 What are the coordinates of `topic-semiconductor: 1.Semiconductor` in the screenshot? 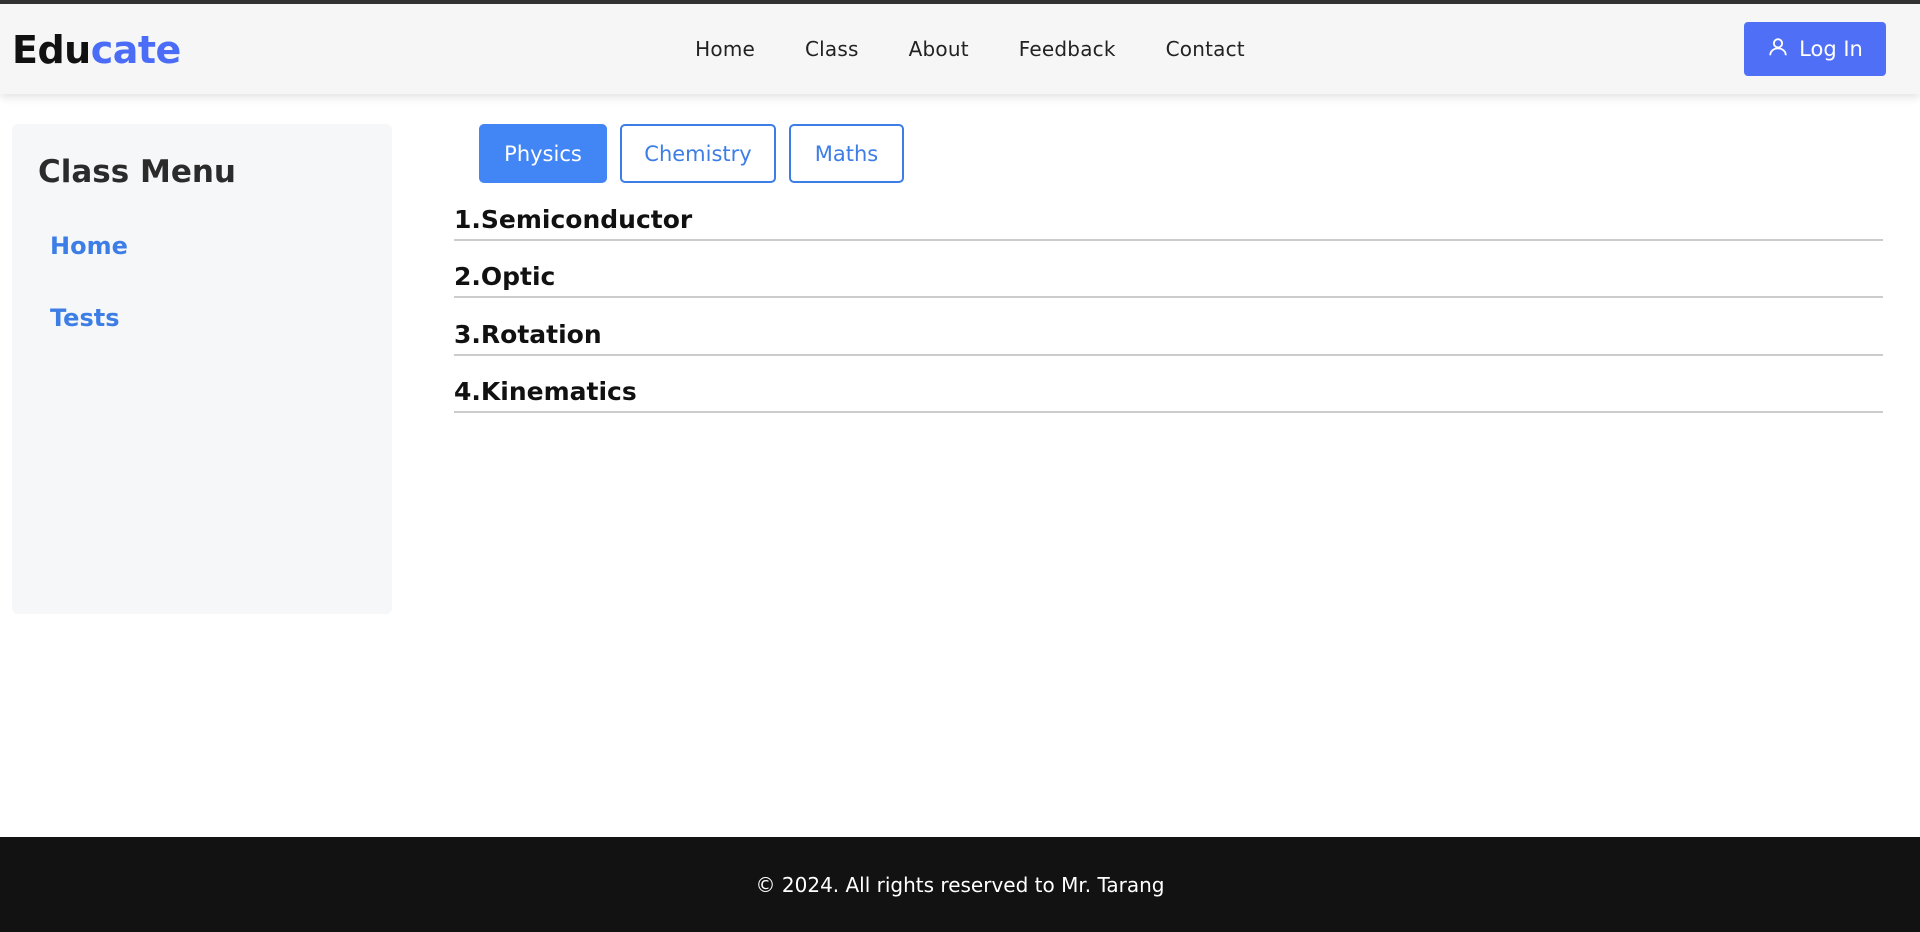 It's located at (573, 219).